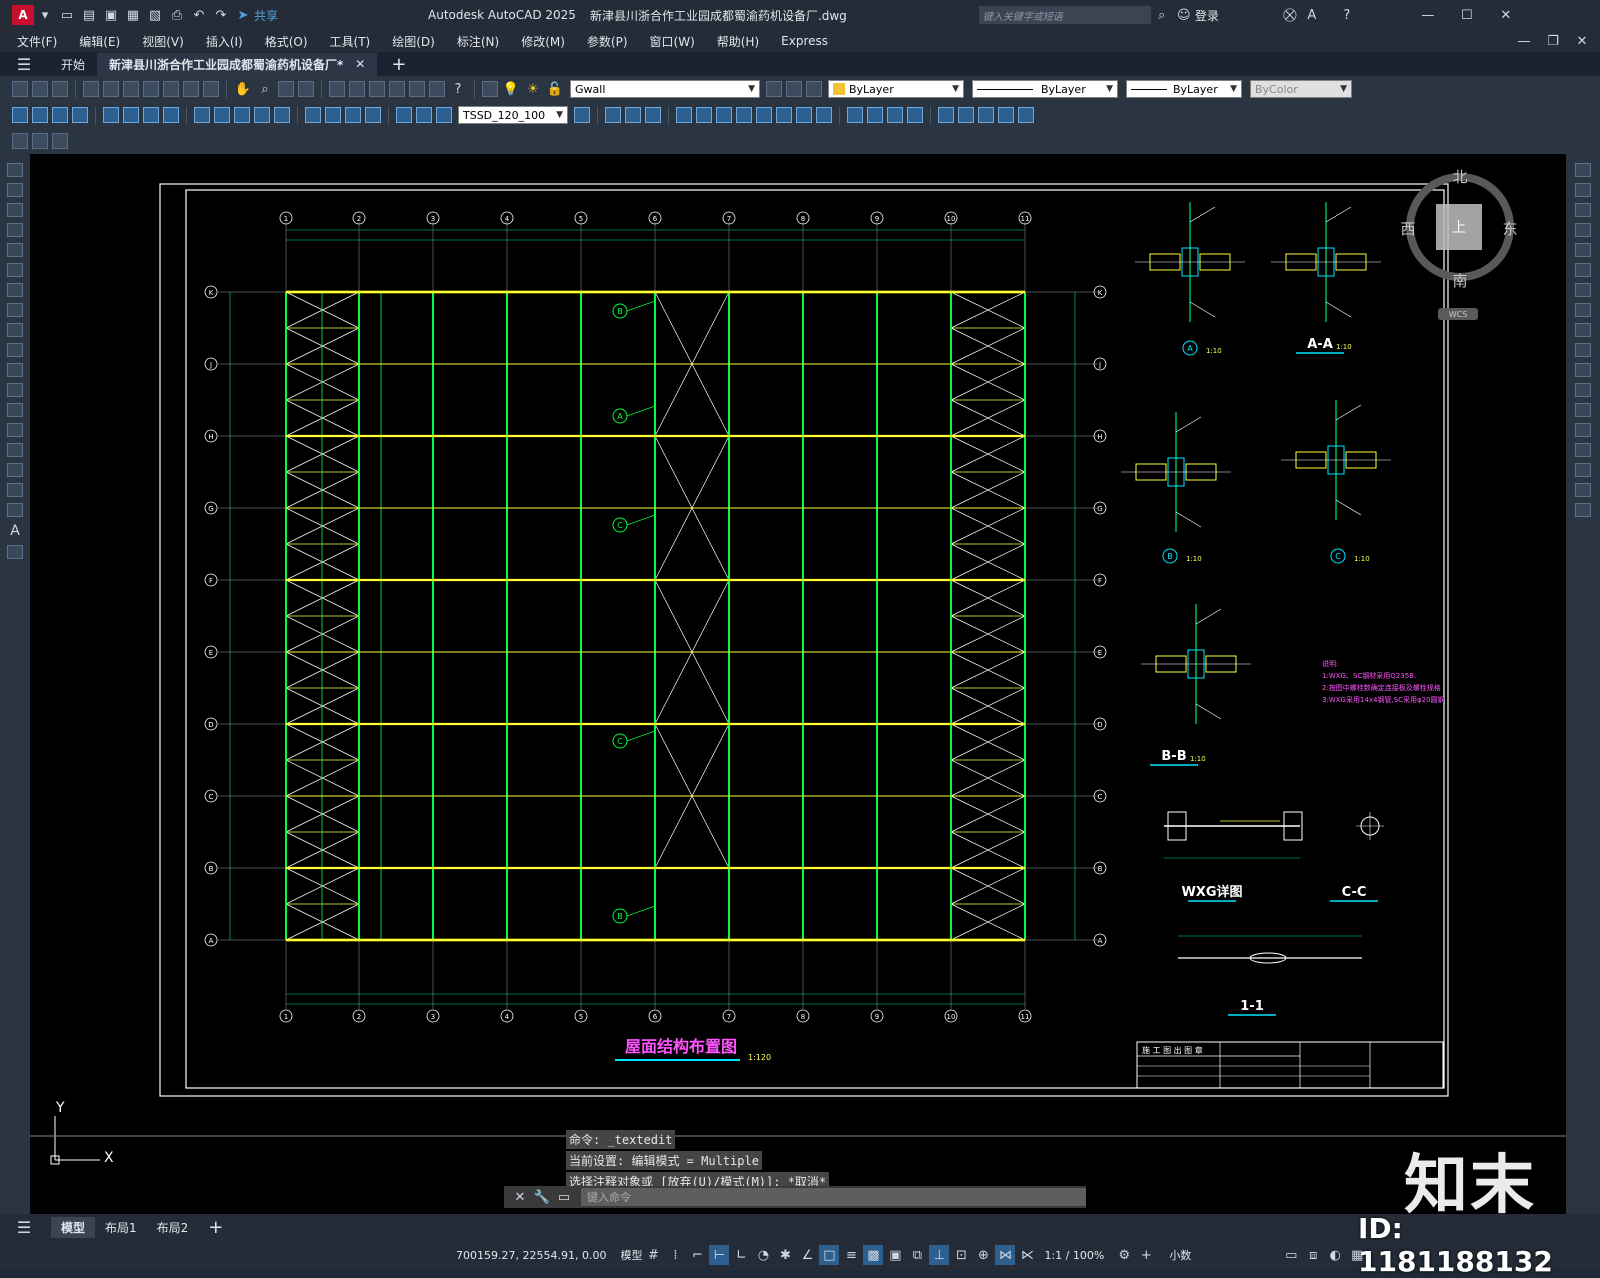 The width and height of the screenshot is (1600, 1278). Describe the element at coordinates (804, 41) in the screenshot. I see `menu-express: Express` at that location.